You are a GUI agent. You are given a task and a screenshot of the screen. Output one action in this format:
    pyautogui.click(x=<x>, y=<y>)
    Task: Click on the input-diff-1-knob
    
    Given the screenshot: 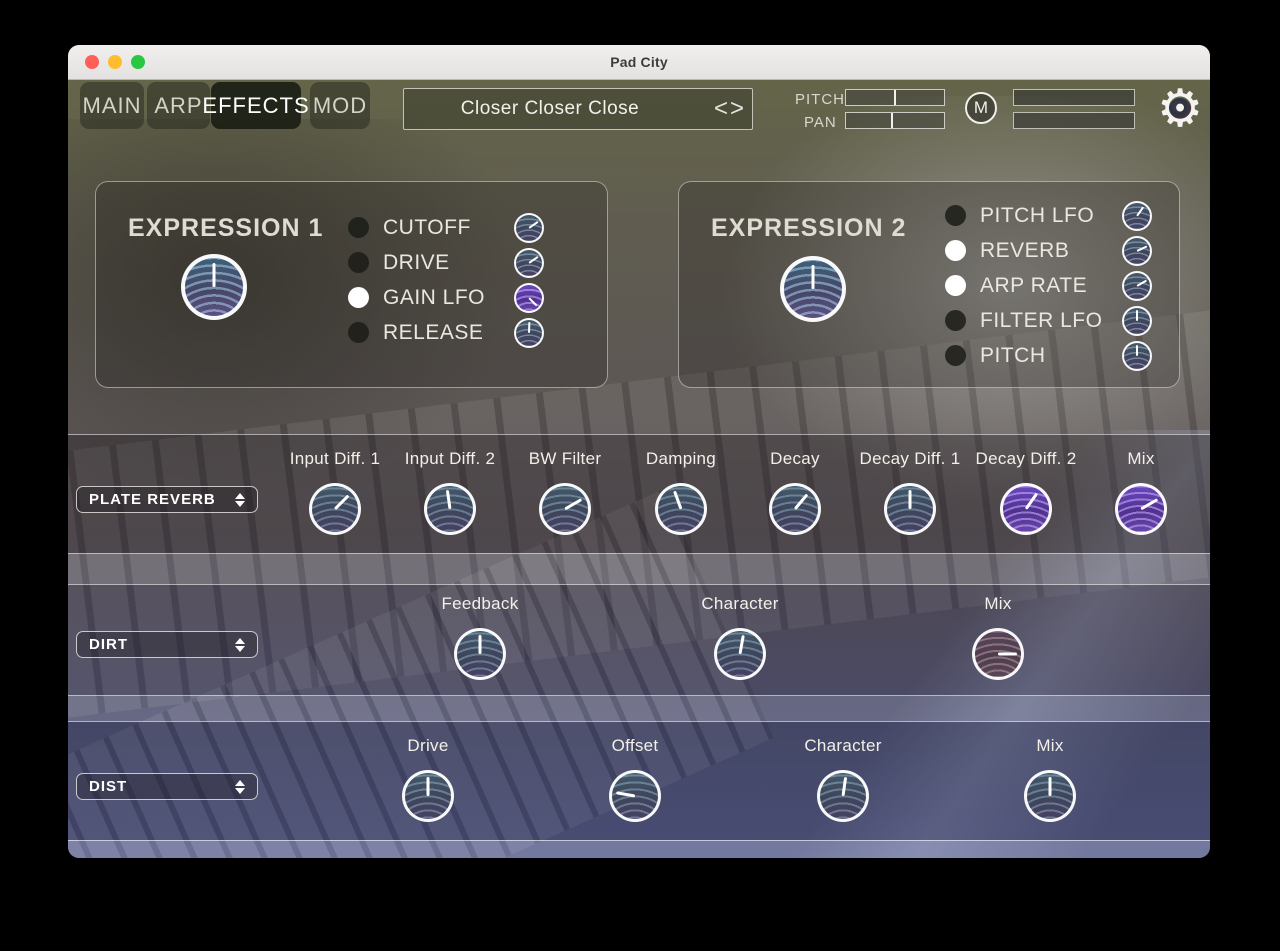 What is the action you would take?
    pyautogui.click(x=335, y=509)
    